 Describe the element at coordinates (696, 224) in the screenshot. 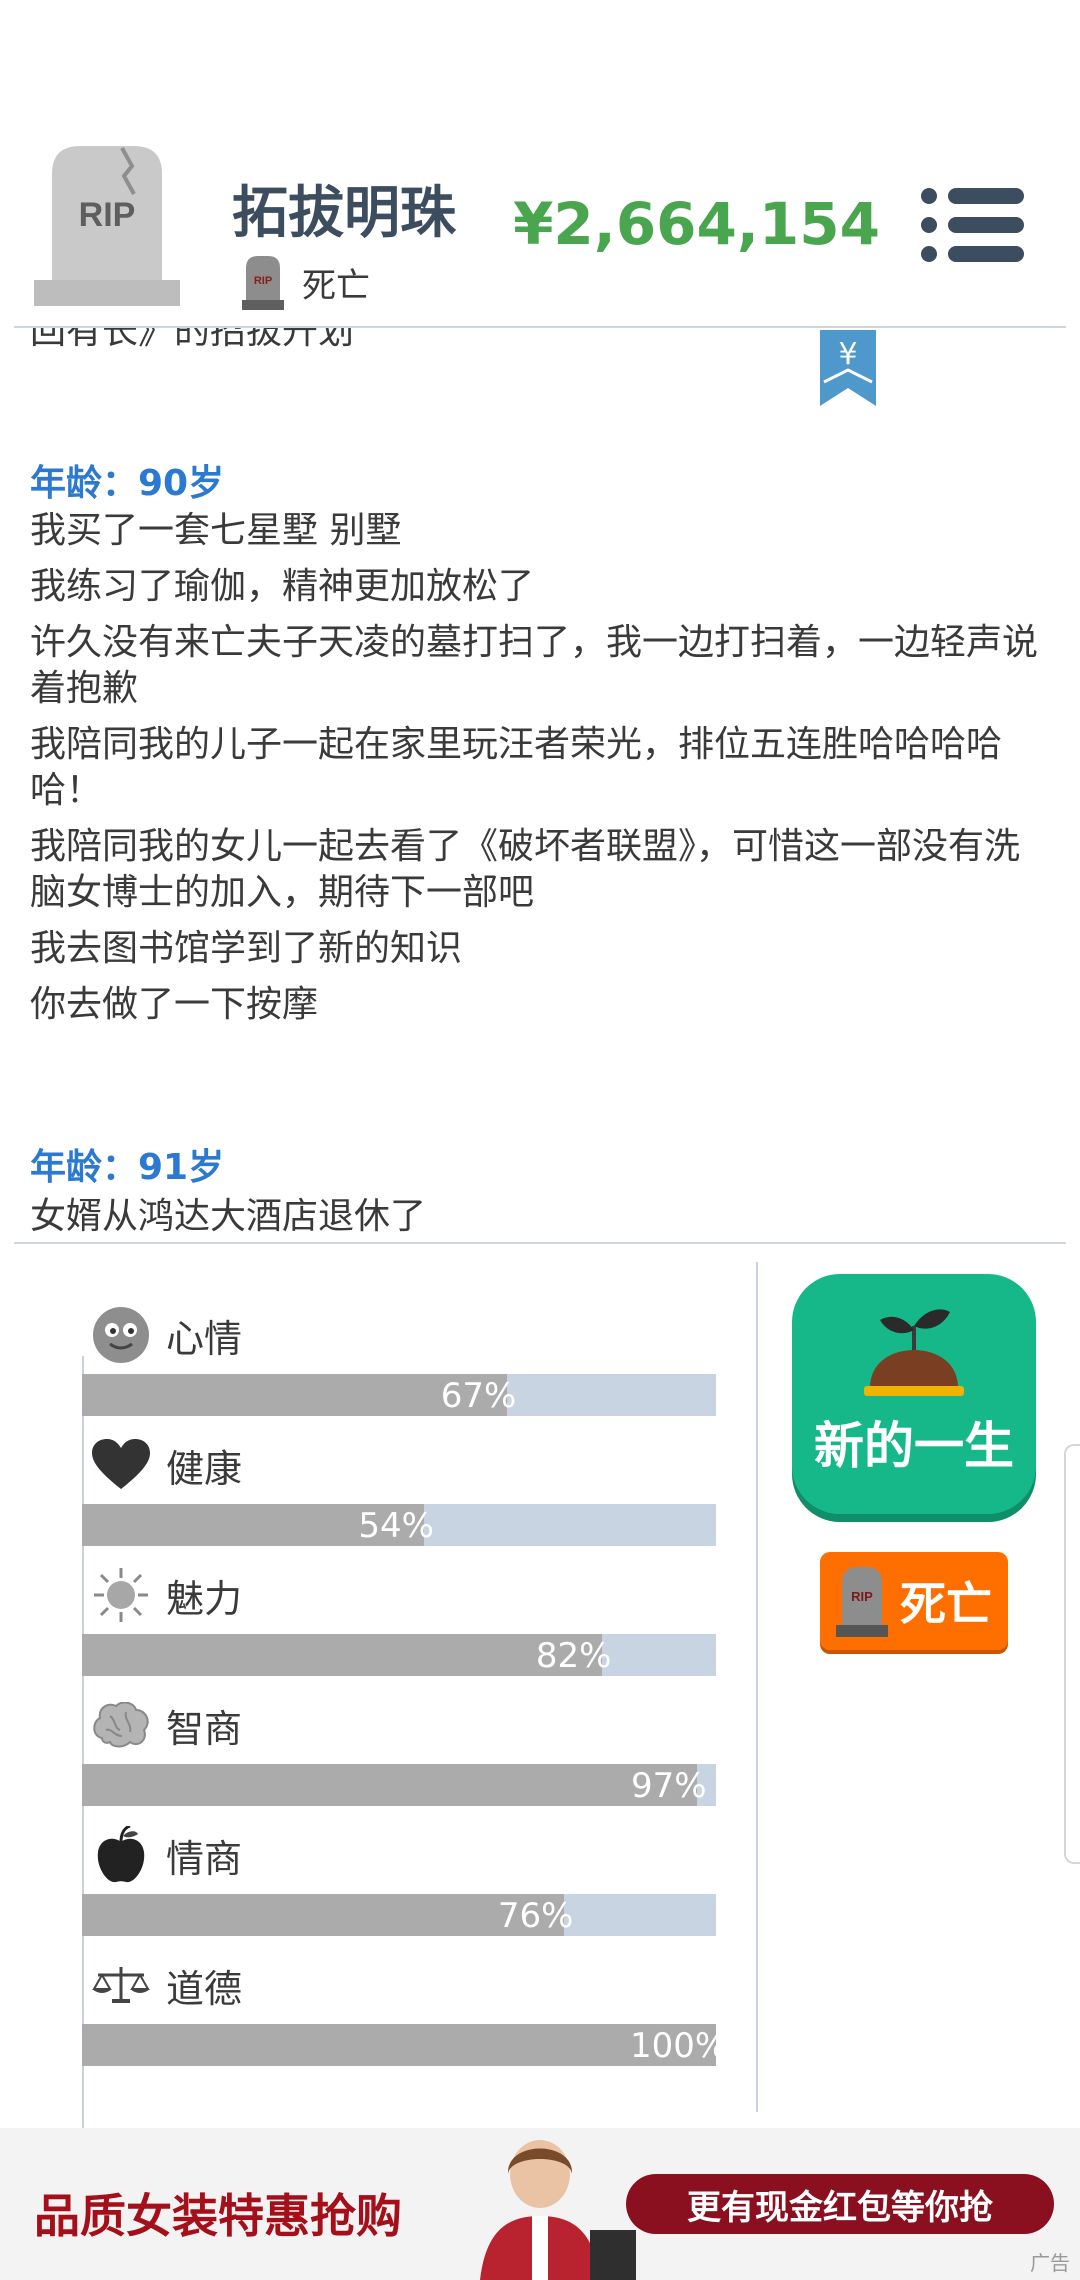

I see `money-balance: ¥2,664,154` at that location.